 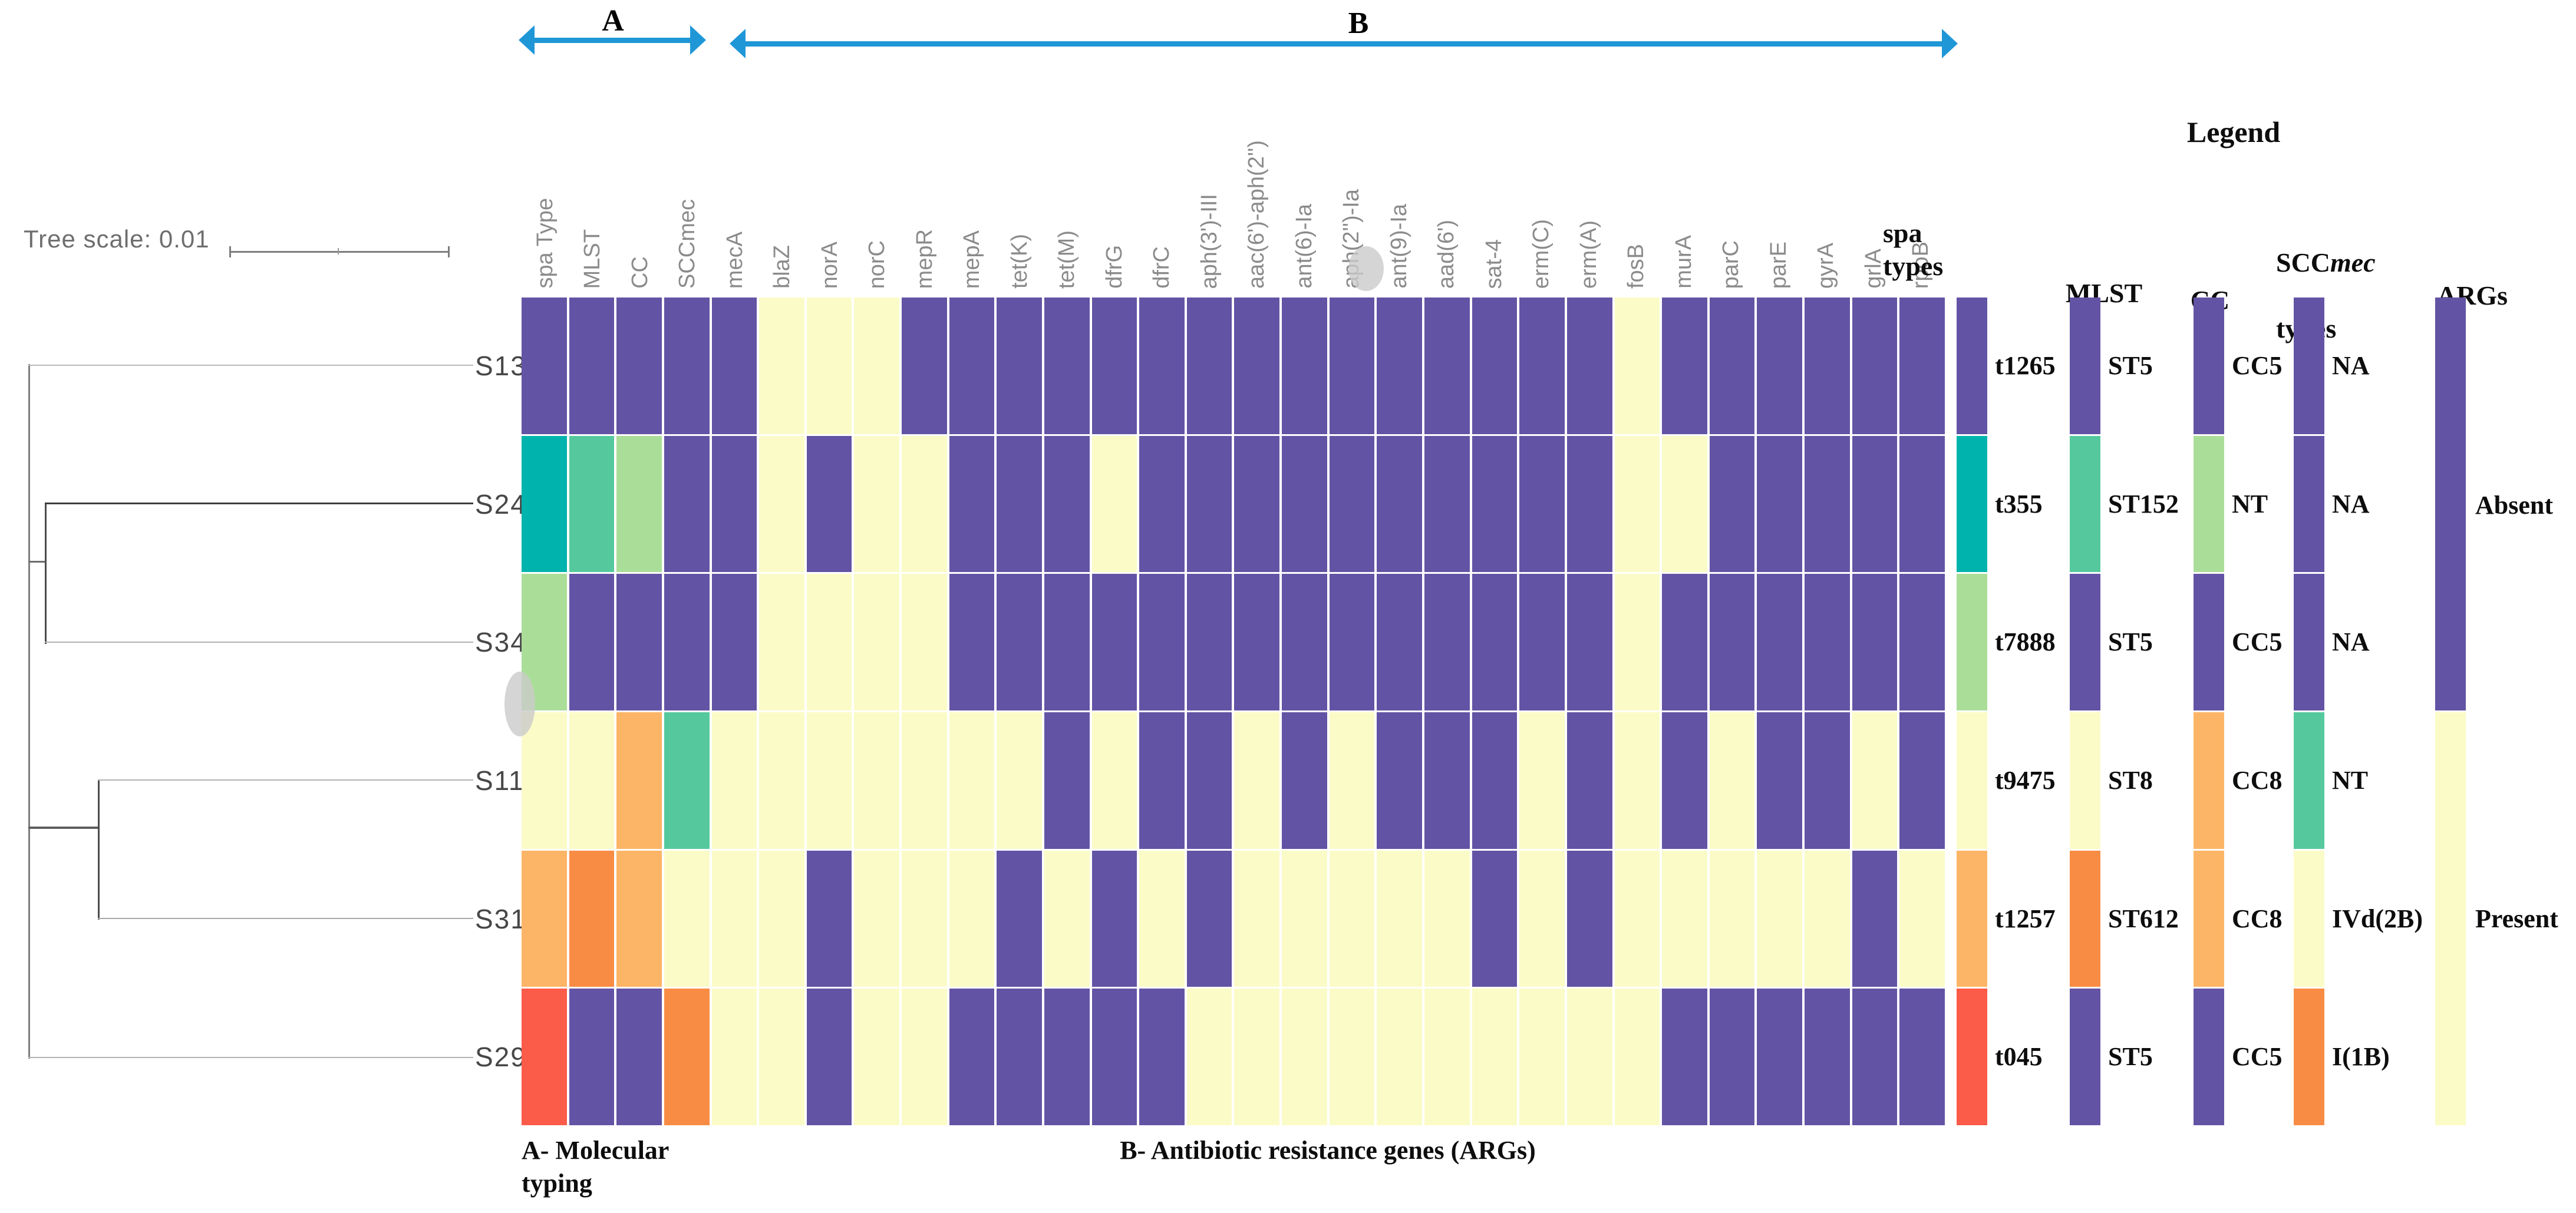 I want to click on heatmap-cell-S31-grlA, so click(x=1875, y=919).